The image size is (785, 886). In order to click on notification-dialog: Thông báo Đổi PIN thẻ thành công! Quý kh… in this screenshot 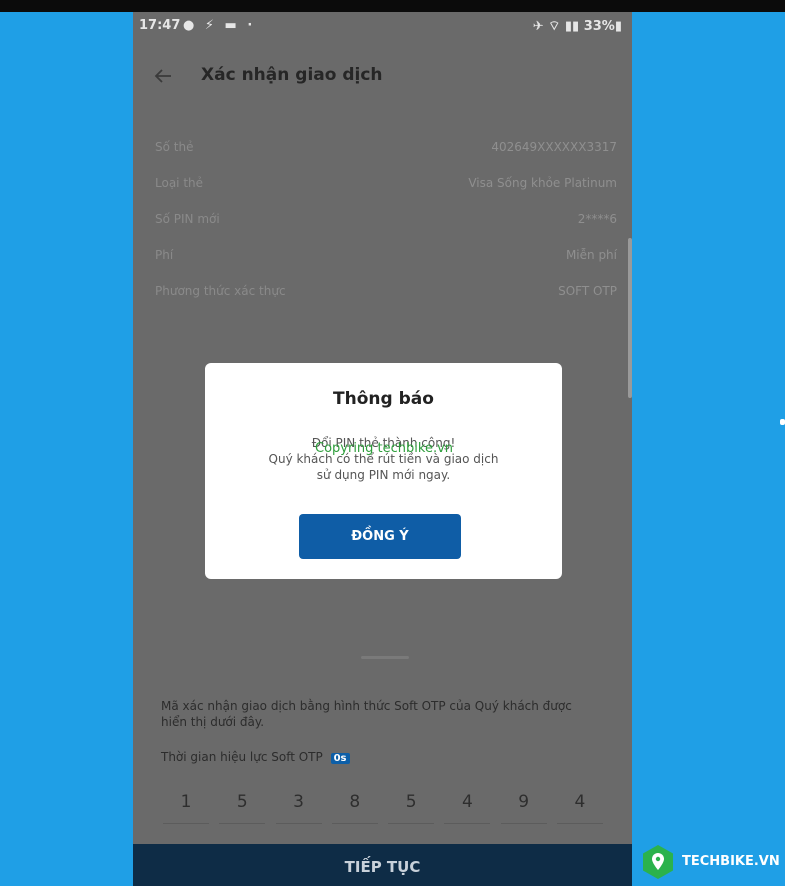, I will do `click(383, 471)`.